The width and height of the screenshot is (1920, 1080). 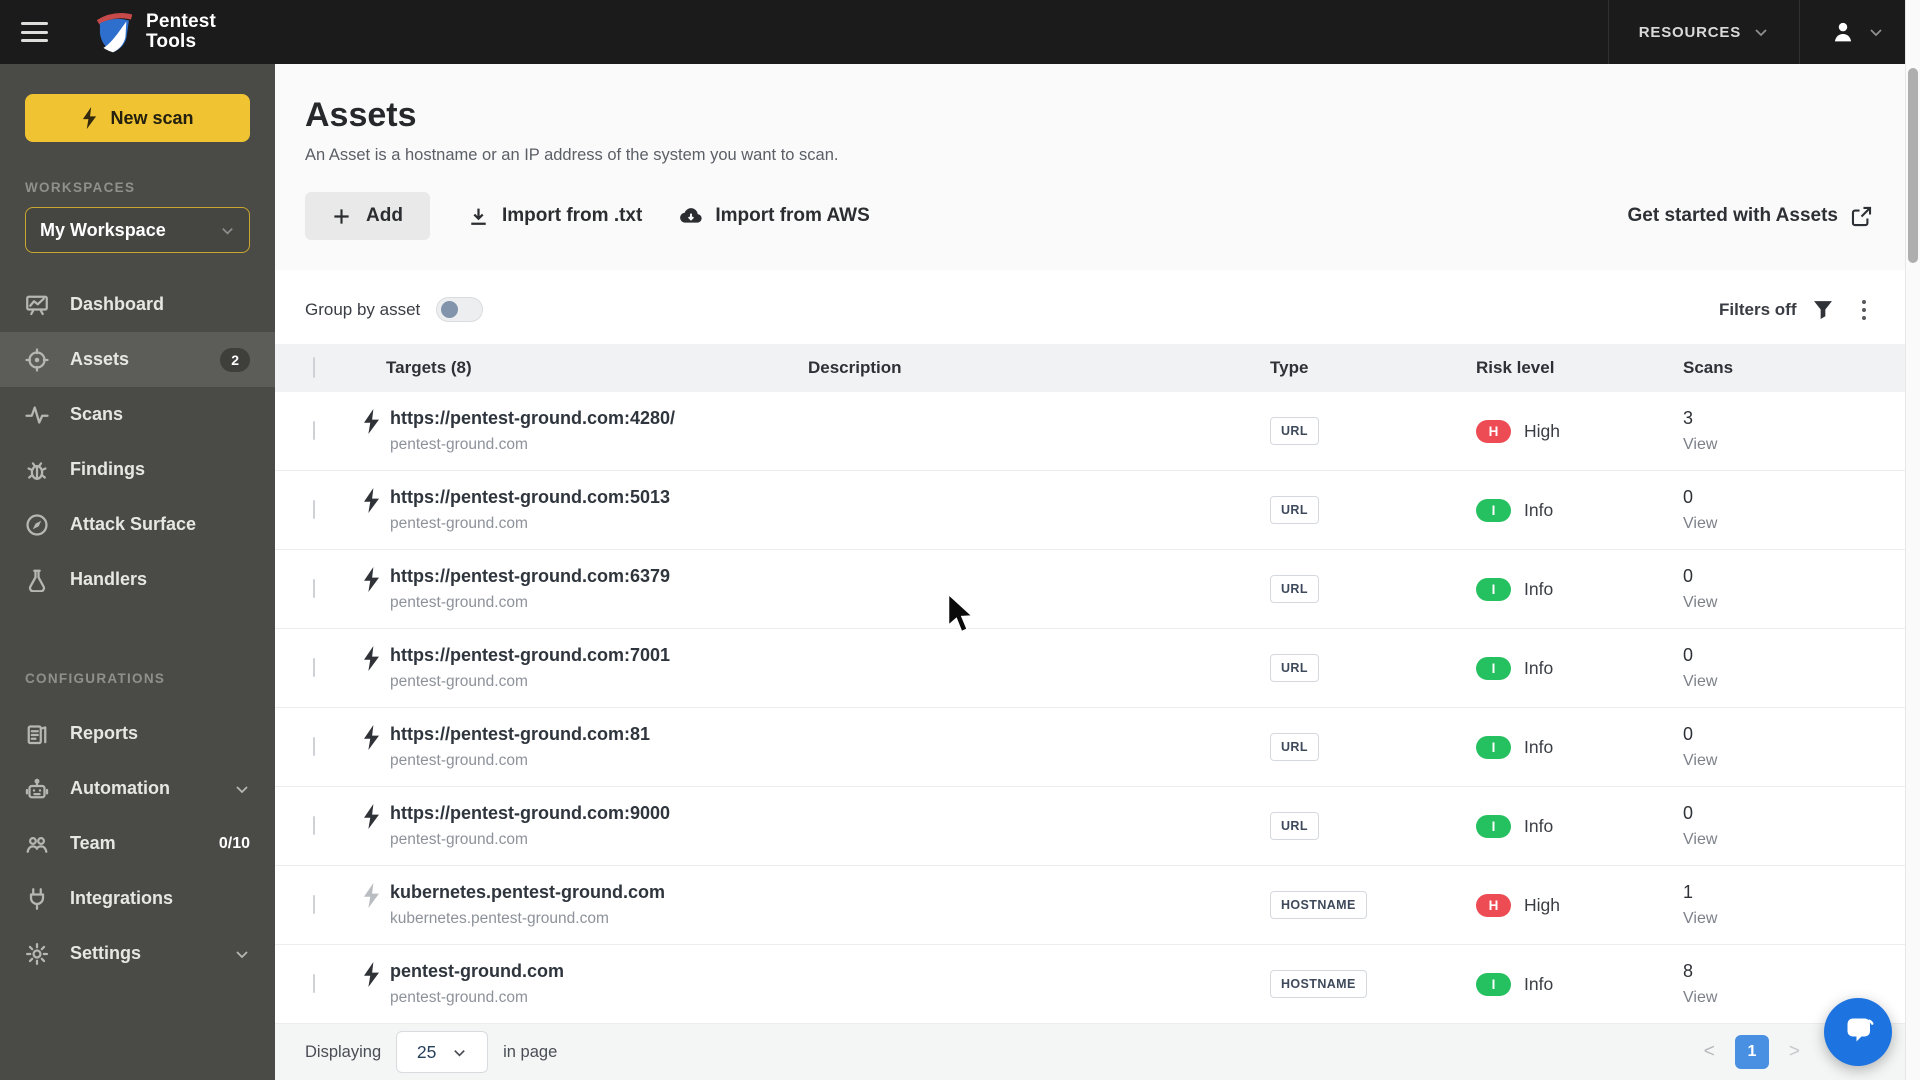 I want to click on sidebar-item-assets: Assets 2, so click(x=137, y=359).